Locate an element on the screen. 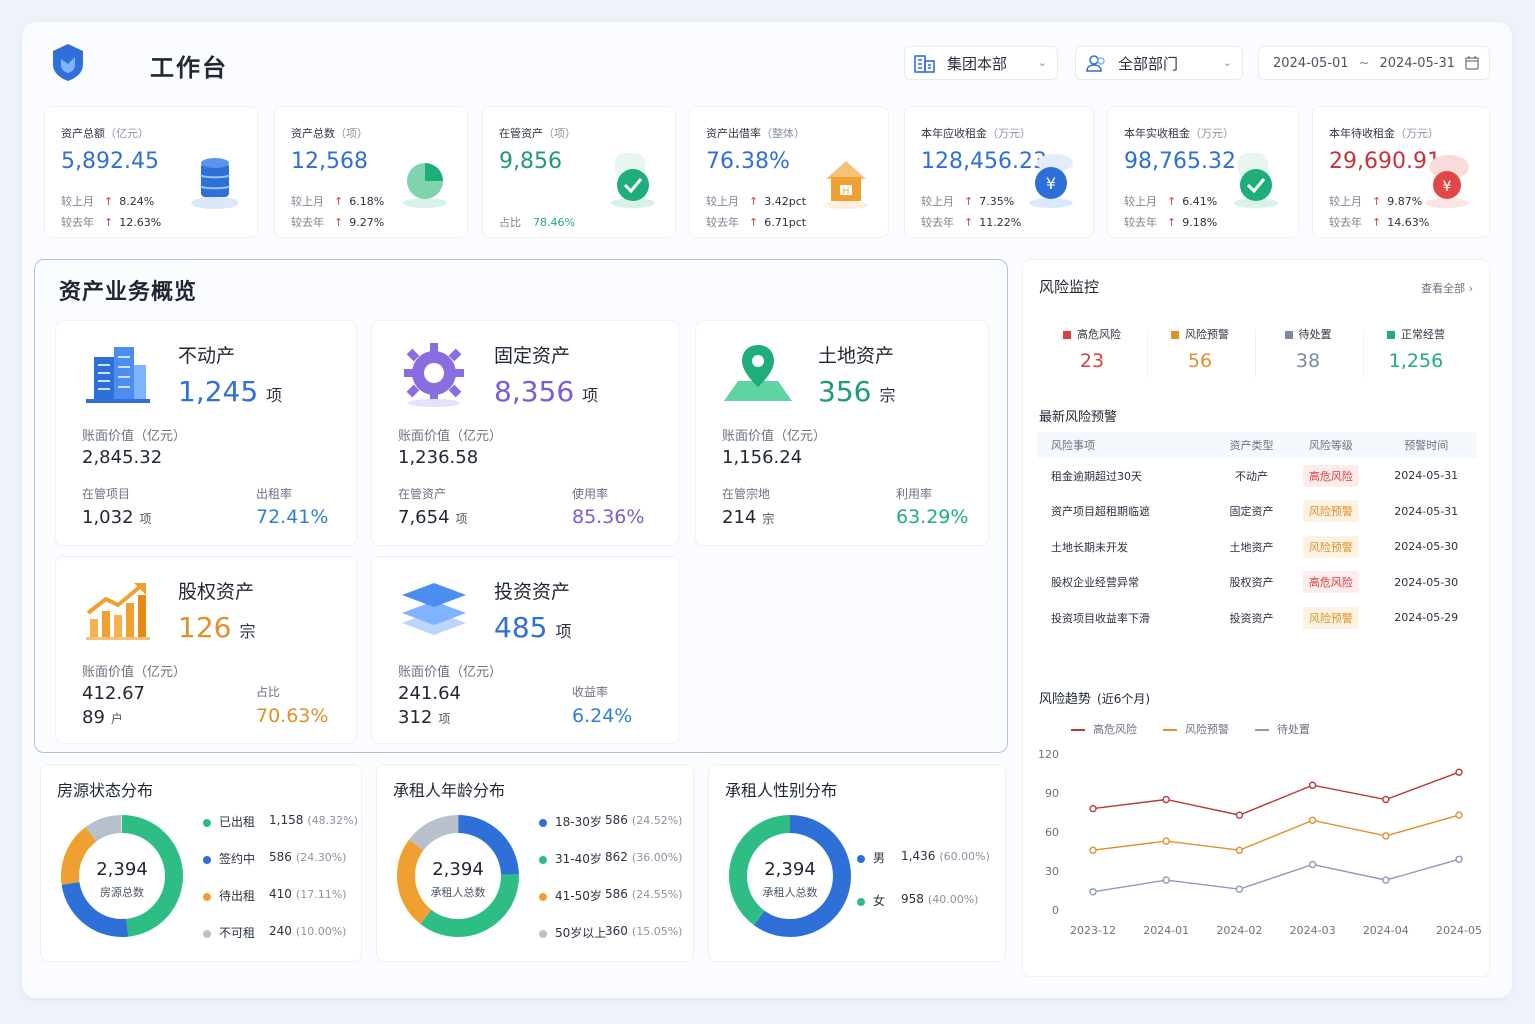 Image resolution: width=1535 pixels, height=1024 pixels. y-tick-label: 30 is located at coordinates (1052, 871).